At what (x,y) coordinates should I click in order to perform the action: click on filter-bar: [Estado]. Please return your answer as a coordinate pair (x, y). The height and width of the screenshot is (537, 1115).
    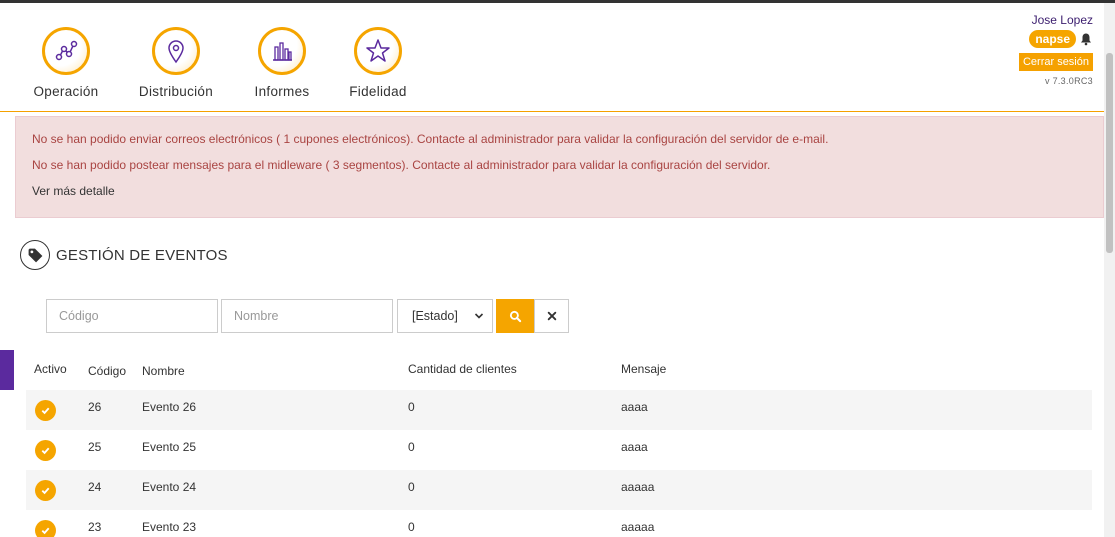
    Looking at the image, I should click on (307, 316).